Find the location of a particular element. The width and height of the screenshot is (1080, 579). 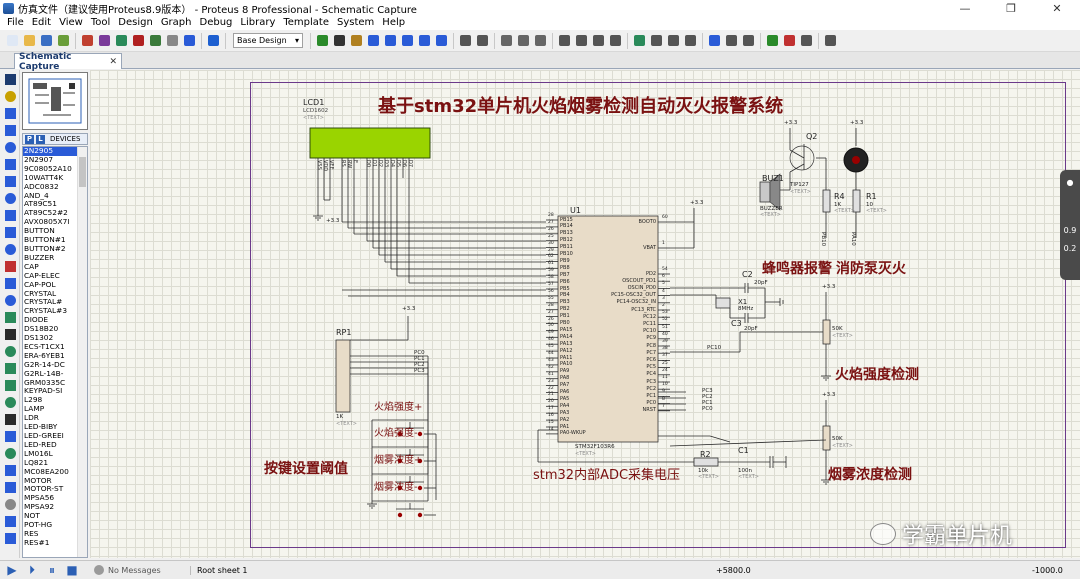

device-item: LED-BIBY is located at coordinates (50, 427).